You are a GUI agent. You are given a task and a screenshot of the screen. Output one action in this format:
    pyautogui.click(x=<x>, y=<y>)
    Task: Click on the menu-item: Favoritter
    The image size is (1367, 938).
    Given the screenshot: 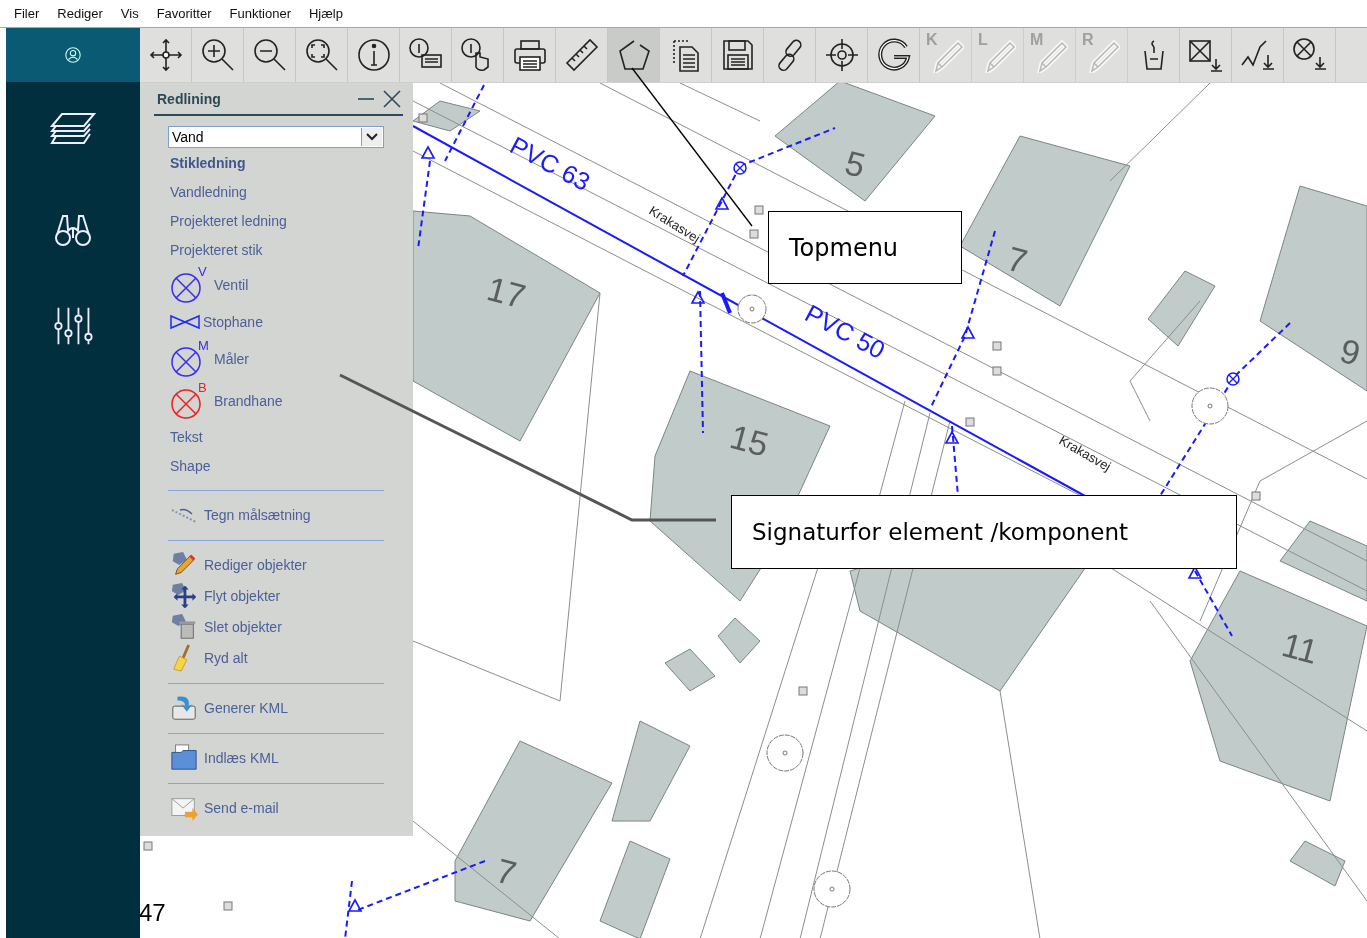 What is the action you would take?
    pyautogui.click(x=184, y=13)
    